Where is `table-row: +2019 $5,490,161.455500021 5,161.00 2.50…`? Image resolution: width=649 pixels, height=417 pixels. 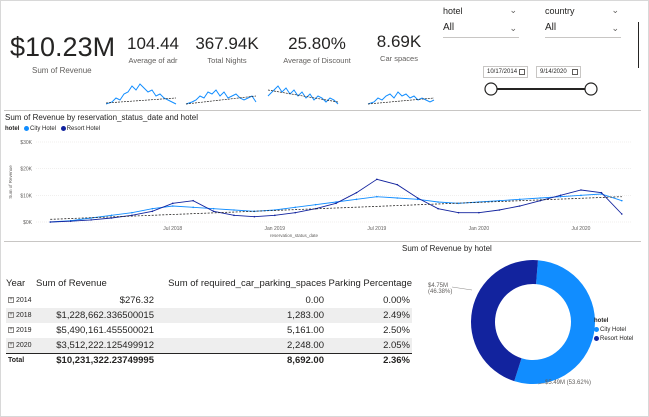
table-row: +2019 $5,490,161.455500021 5,161.00 2.50… is located at coordinates (209, 330).